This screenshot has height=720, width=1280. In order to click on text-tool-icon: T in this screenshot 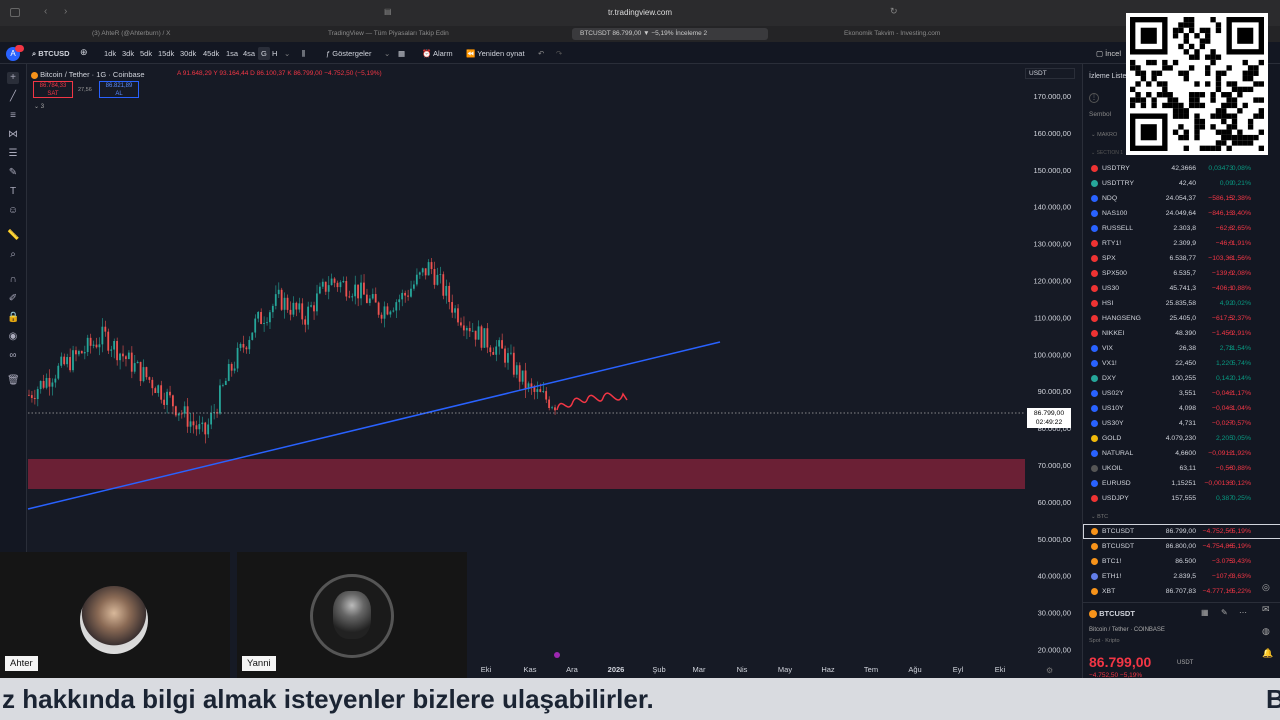, I will do `click(13, 192)`.